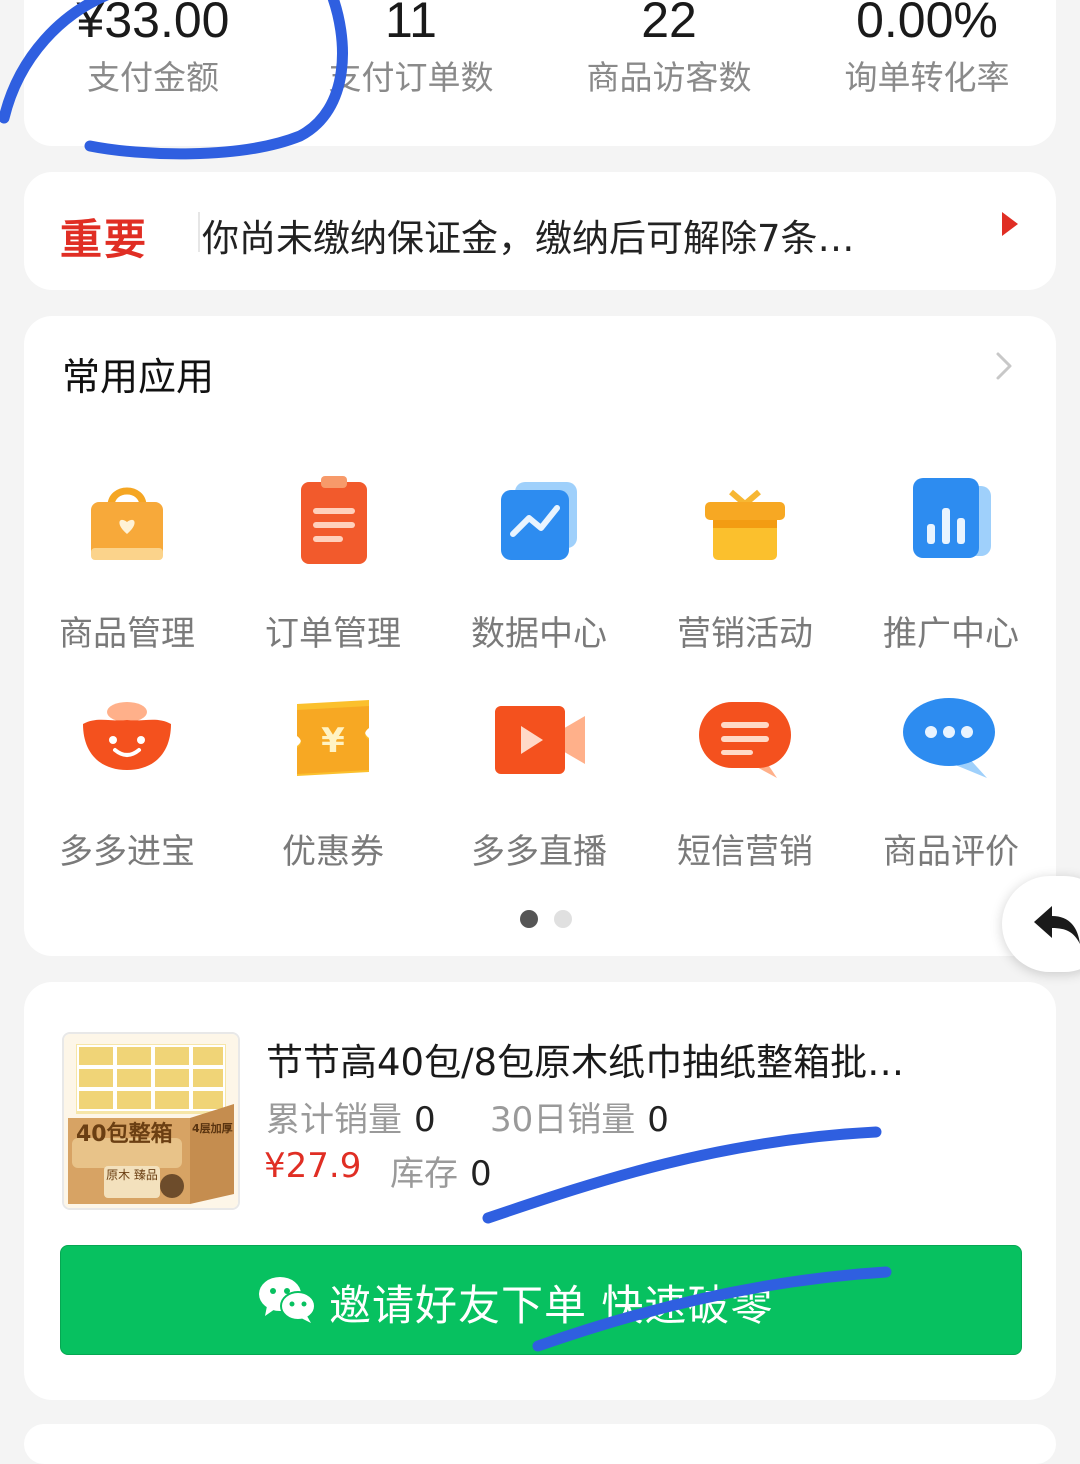 The width and height of the screenshot is (1080, 1464). What do you see at coordinates (745, 634) in the screenshot?
I see `app-label: 营销活动` at bounding box center [745, 634].